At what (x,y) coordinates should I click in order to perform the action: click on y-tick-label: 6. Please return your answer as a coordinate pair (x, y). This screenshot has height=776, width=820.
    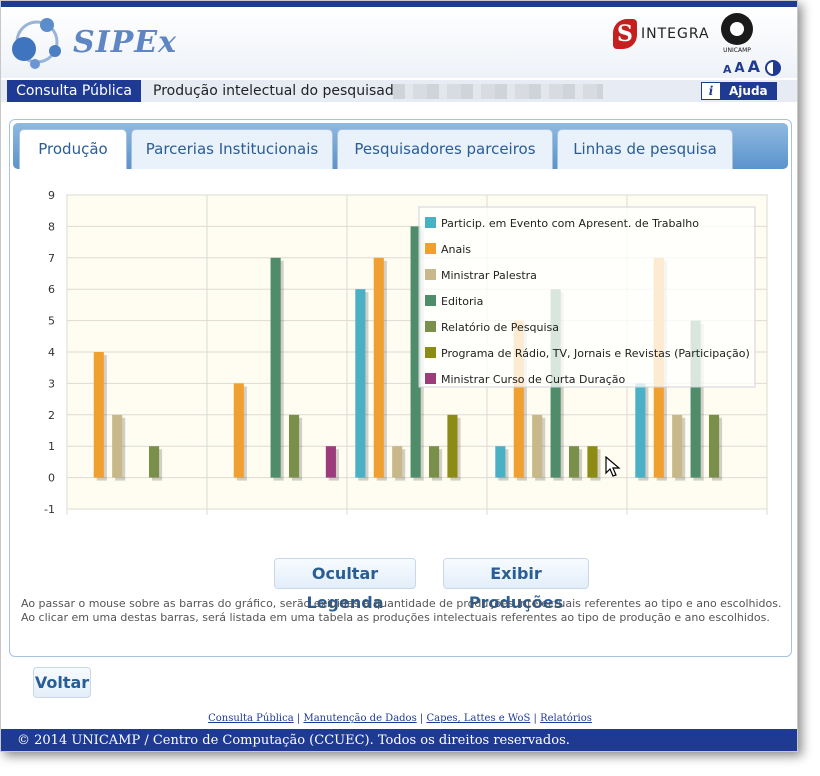
    Looking at the image, I should click on (51, 289).